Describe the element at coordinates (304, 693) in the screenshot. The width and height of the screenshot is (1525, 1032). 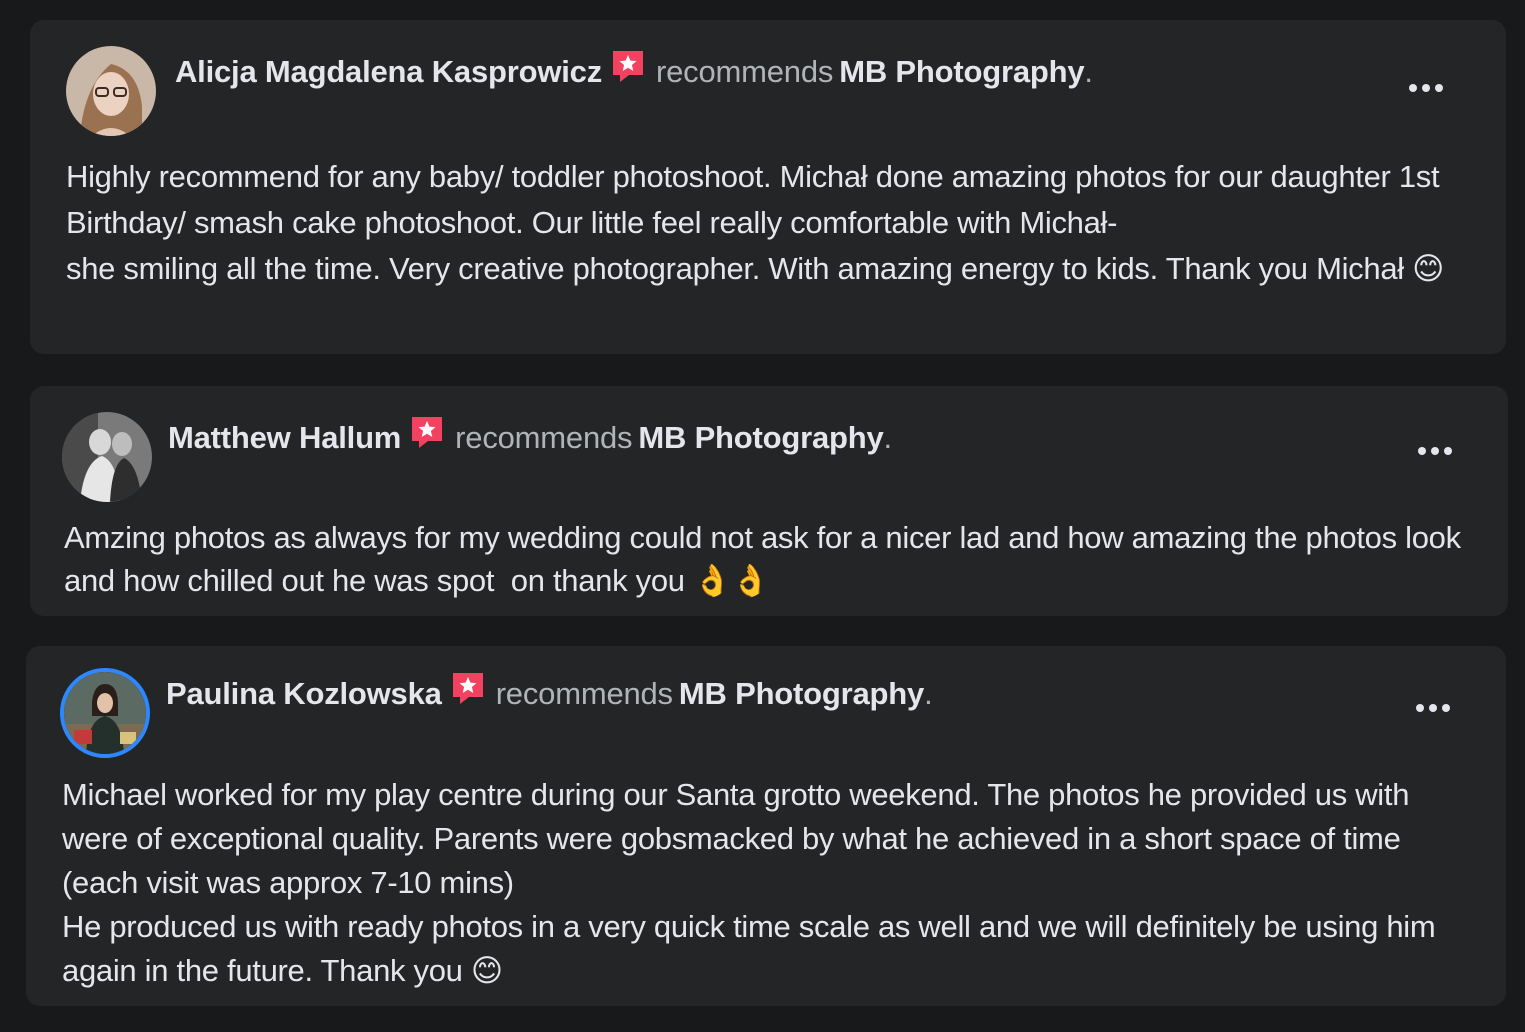
I see `author-name: Paulina Kozlowska` at that location.